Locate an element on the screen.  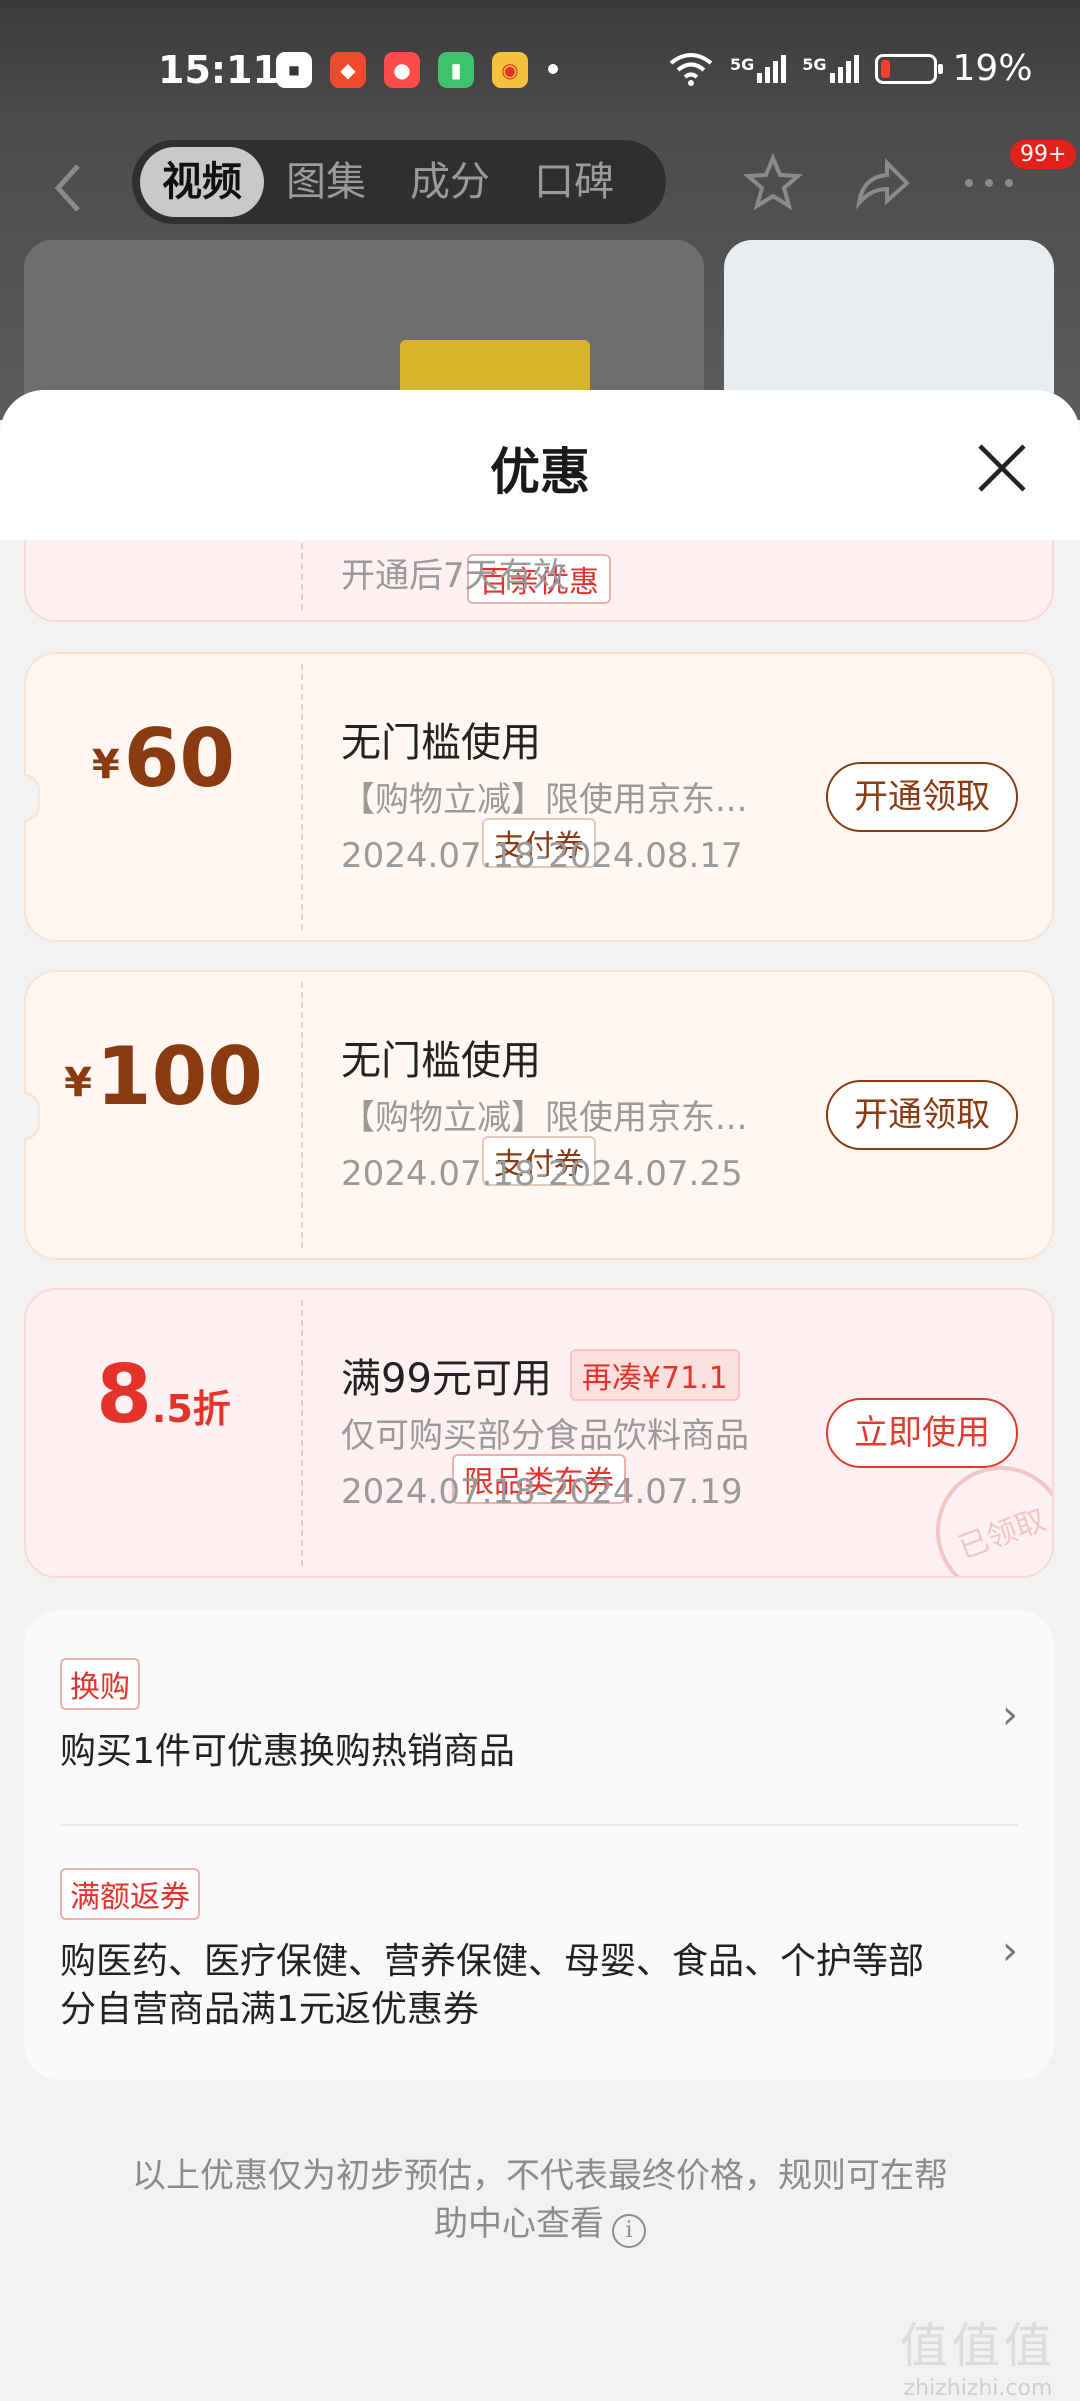
share-icon is located at coordinates (881, 183).